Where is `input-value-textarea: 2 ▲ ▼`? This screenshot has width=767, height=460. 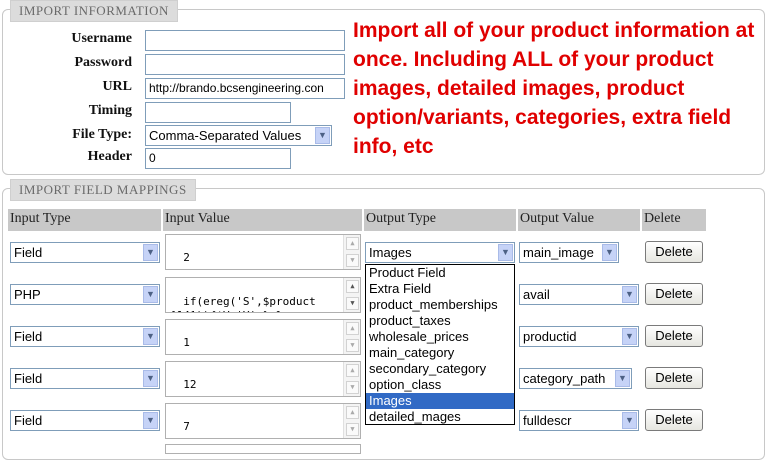
input-value-textarea: 2 ▲ ▼ is located at coordinates (263, 252).